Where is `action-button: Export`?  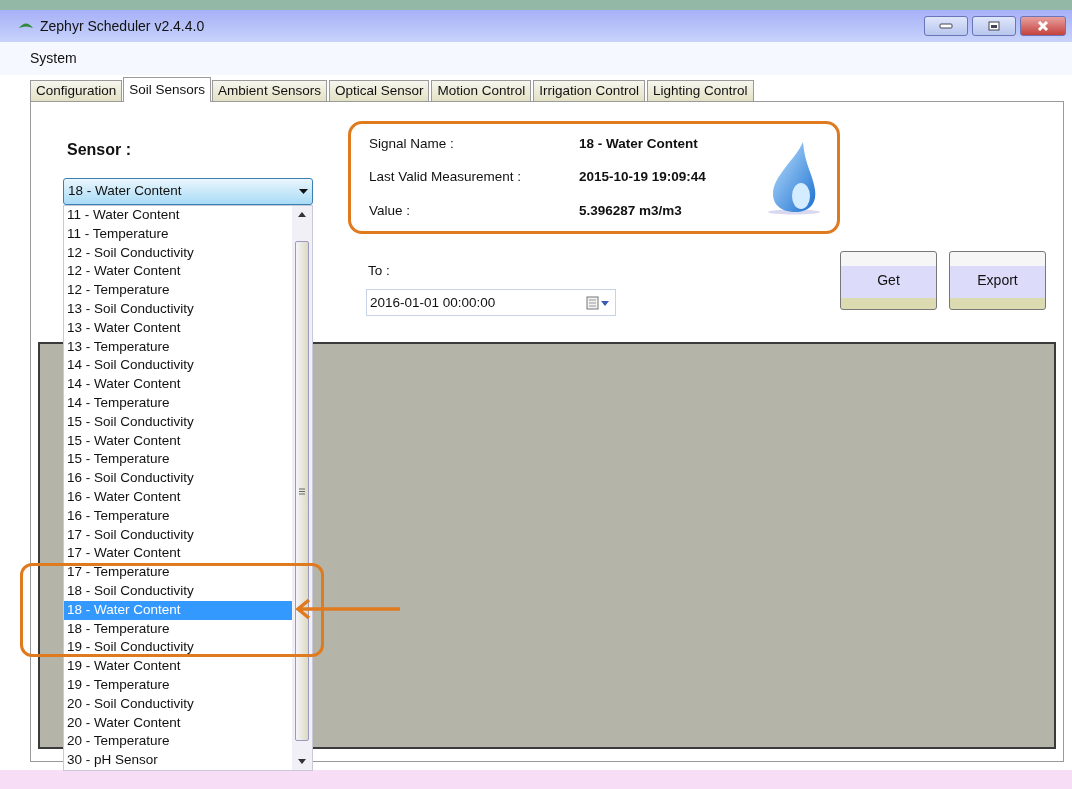
action-button: Export is located at coordinates (997, 280).